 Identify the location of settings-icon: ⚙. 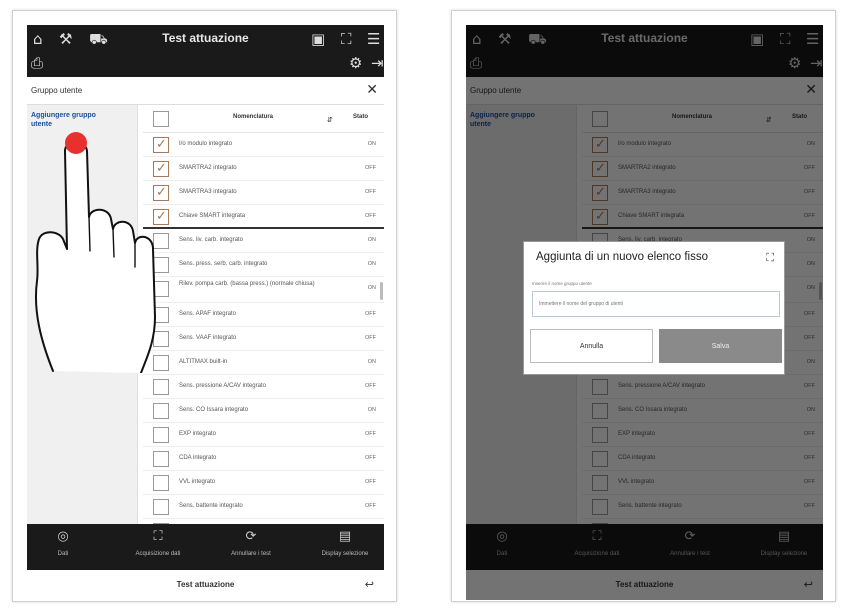
(355, 63).